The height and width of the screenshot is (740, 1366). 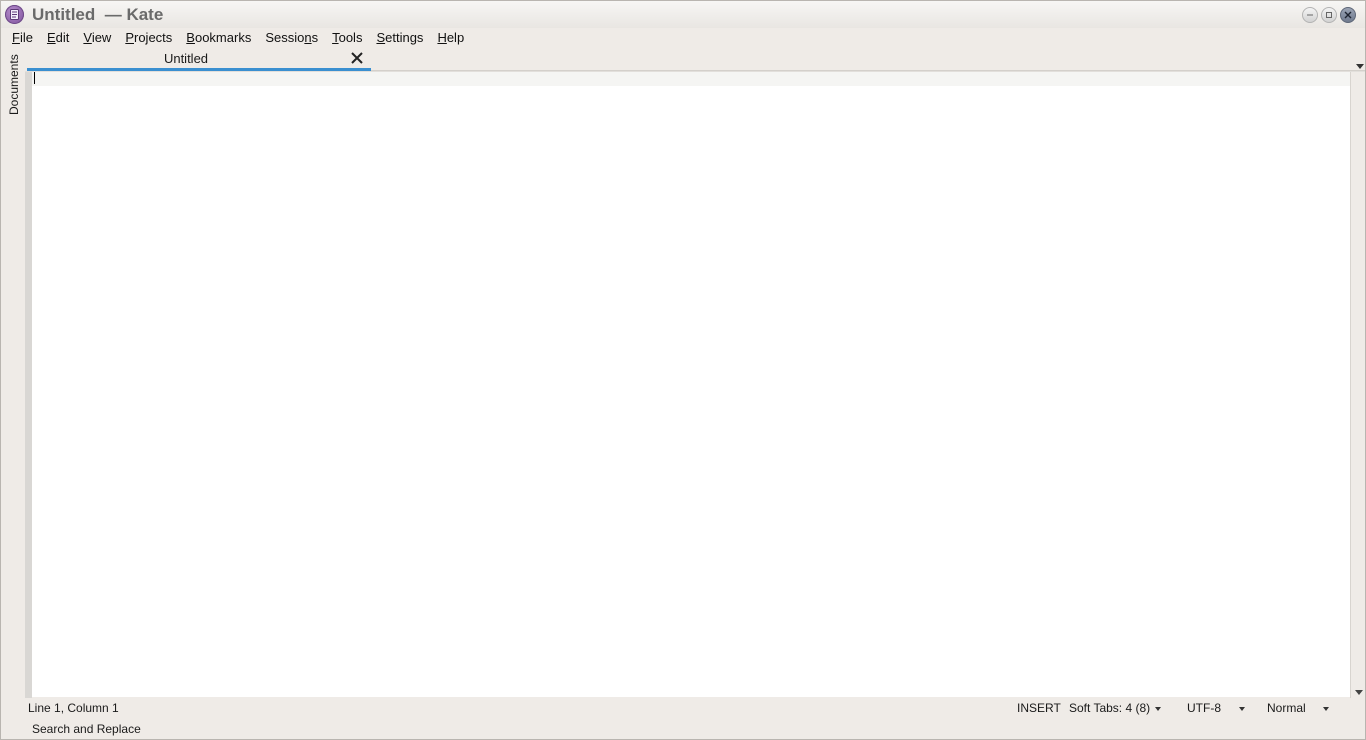 I want to click on menu-file: File, so click(x=22, y=37).